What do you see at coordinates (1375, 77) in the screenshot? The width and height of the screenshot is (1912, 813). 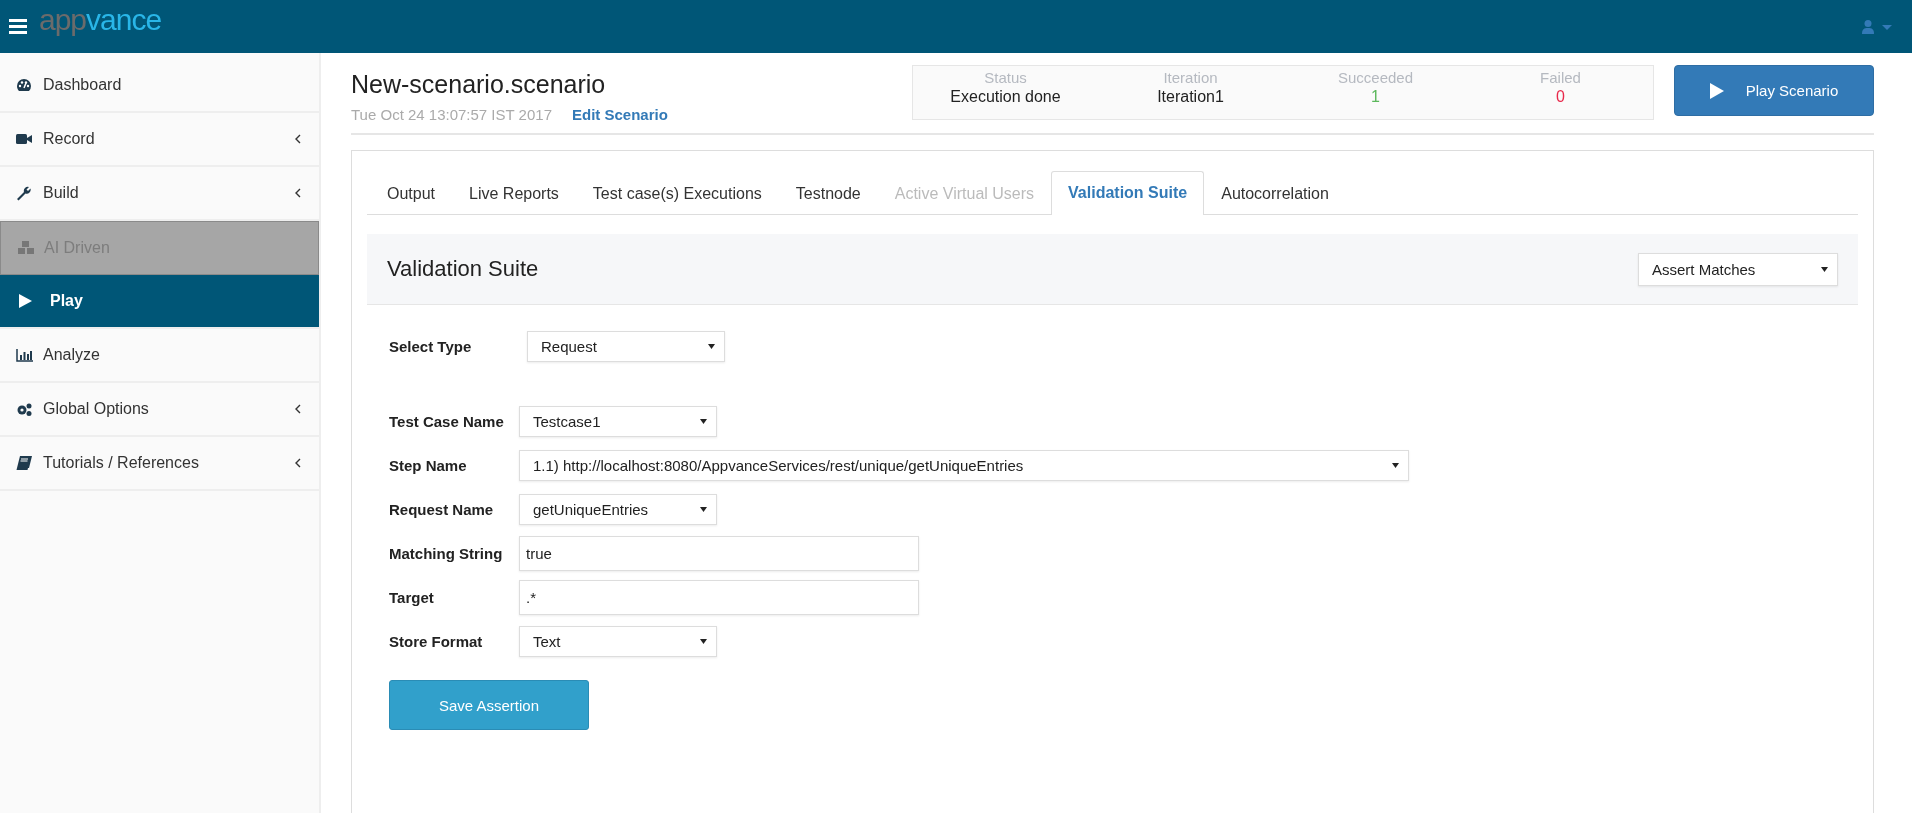 I see `stat-label: Succeeded` at bounding box center [1375, 77].